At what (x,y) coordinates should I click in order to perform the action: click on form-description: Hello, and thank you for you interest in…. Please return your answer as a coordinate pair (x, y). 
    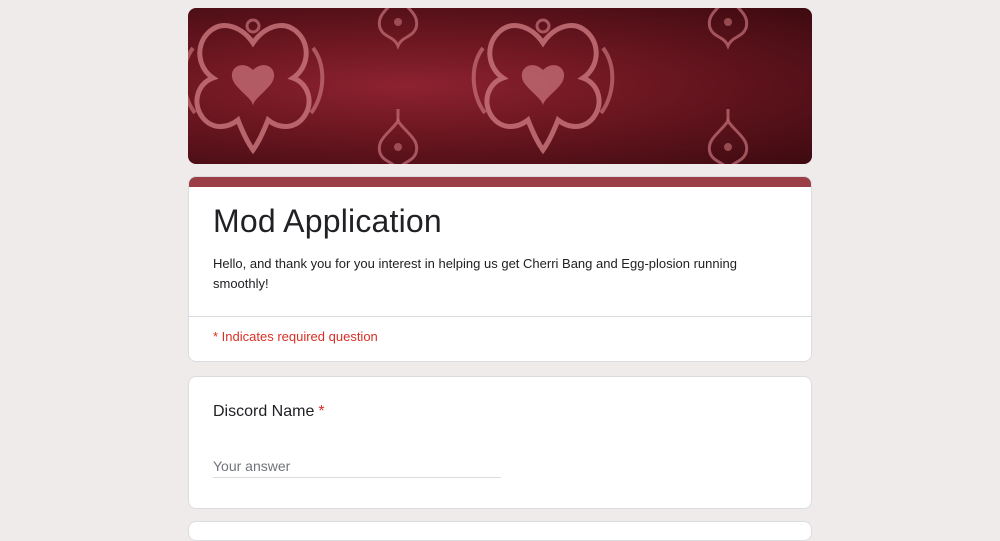
    Looking at the image, I should click on (475, 273).